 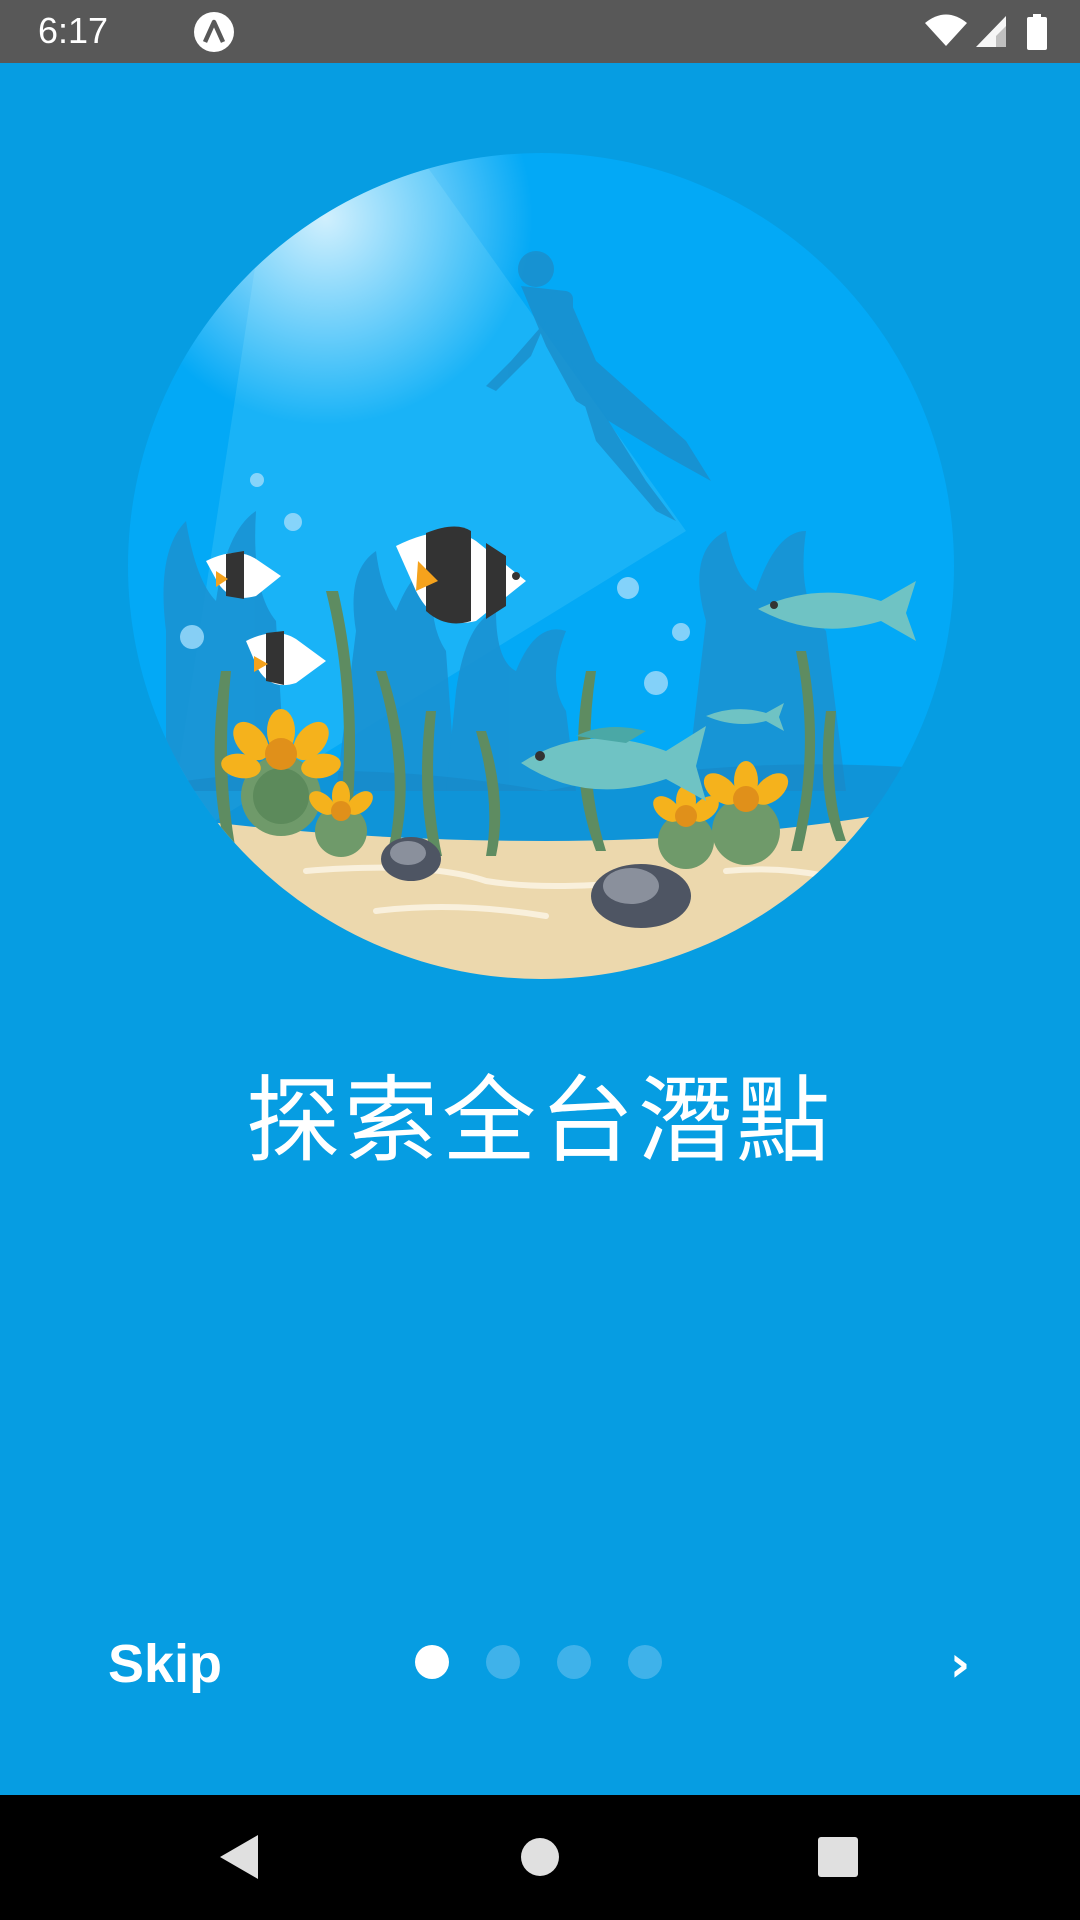 I want to click on back-triangle-icon, so click(x=240, y=1857).